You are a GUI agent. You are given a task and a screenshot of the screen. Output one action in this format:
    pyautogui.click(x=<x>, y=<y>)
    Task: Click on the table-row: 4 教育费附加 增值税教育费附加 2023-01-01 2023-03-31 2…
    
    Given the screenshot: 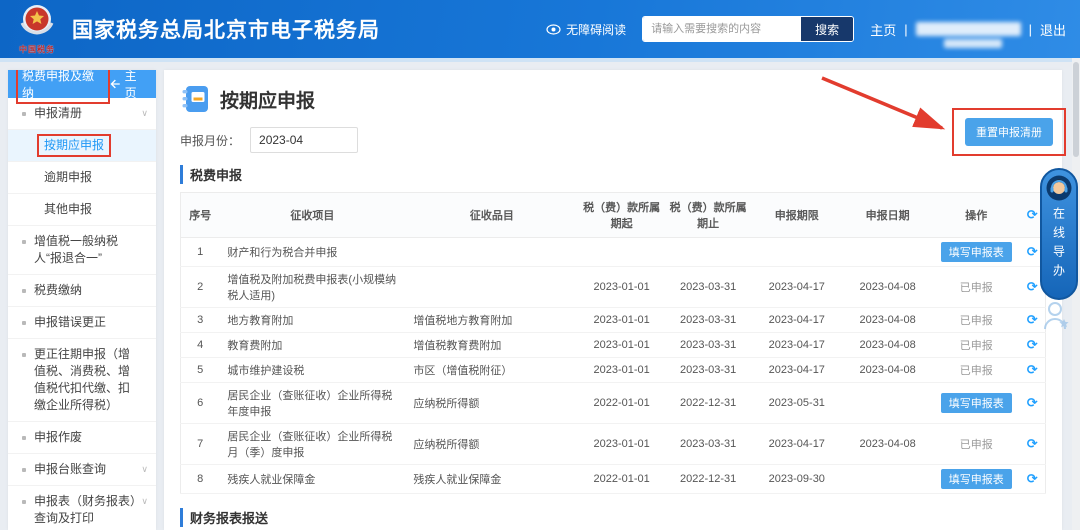 What is the action you would take?
    pyautogui.click(x=613, y=345)
    